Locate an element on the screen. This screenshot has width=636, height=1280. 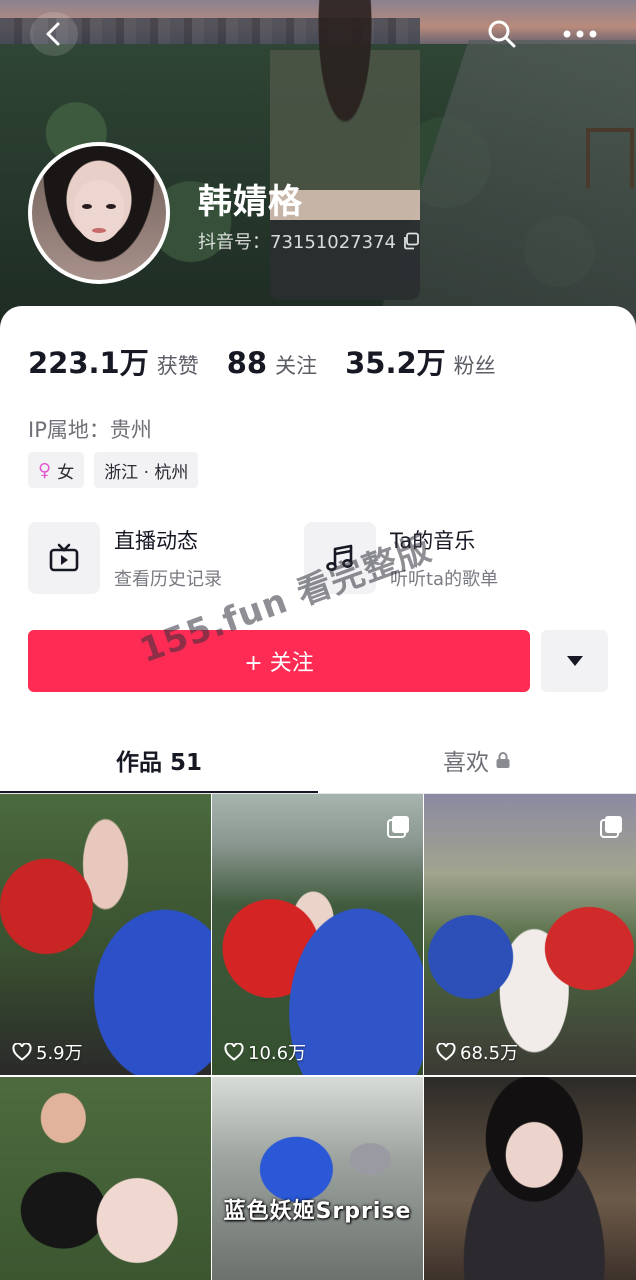
ip-location: IP属地：贵州 is located at coordinates (90, 430).